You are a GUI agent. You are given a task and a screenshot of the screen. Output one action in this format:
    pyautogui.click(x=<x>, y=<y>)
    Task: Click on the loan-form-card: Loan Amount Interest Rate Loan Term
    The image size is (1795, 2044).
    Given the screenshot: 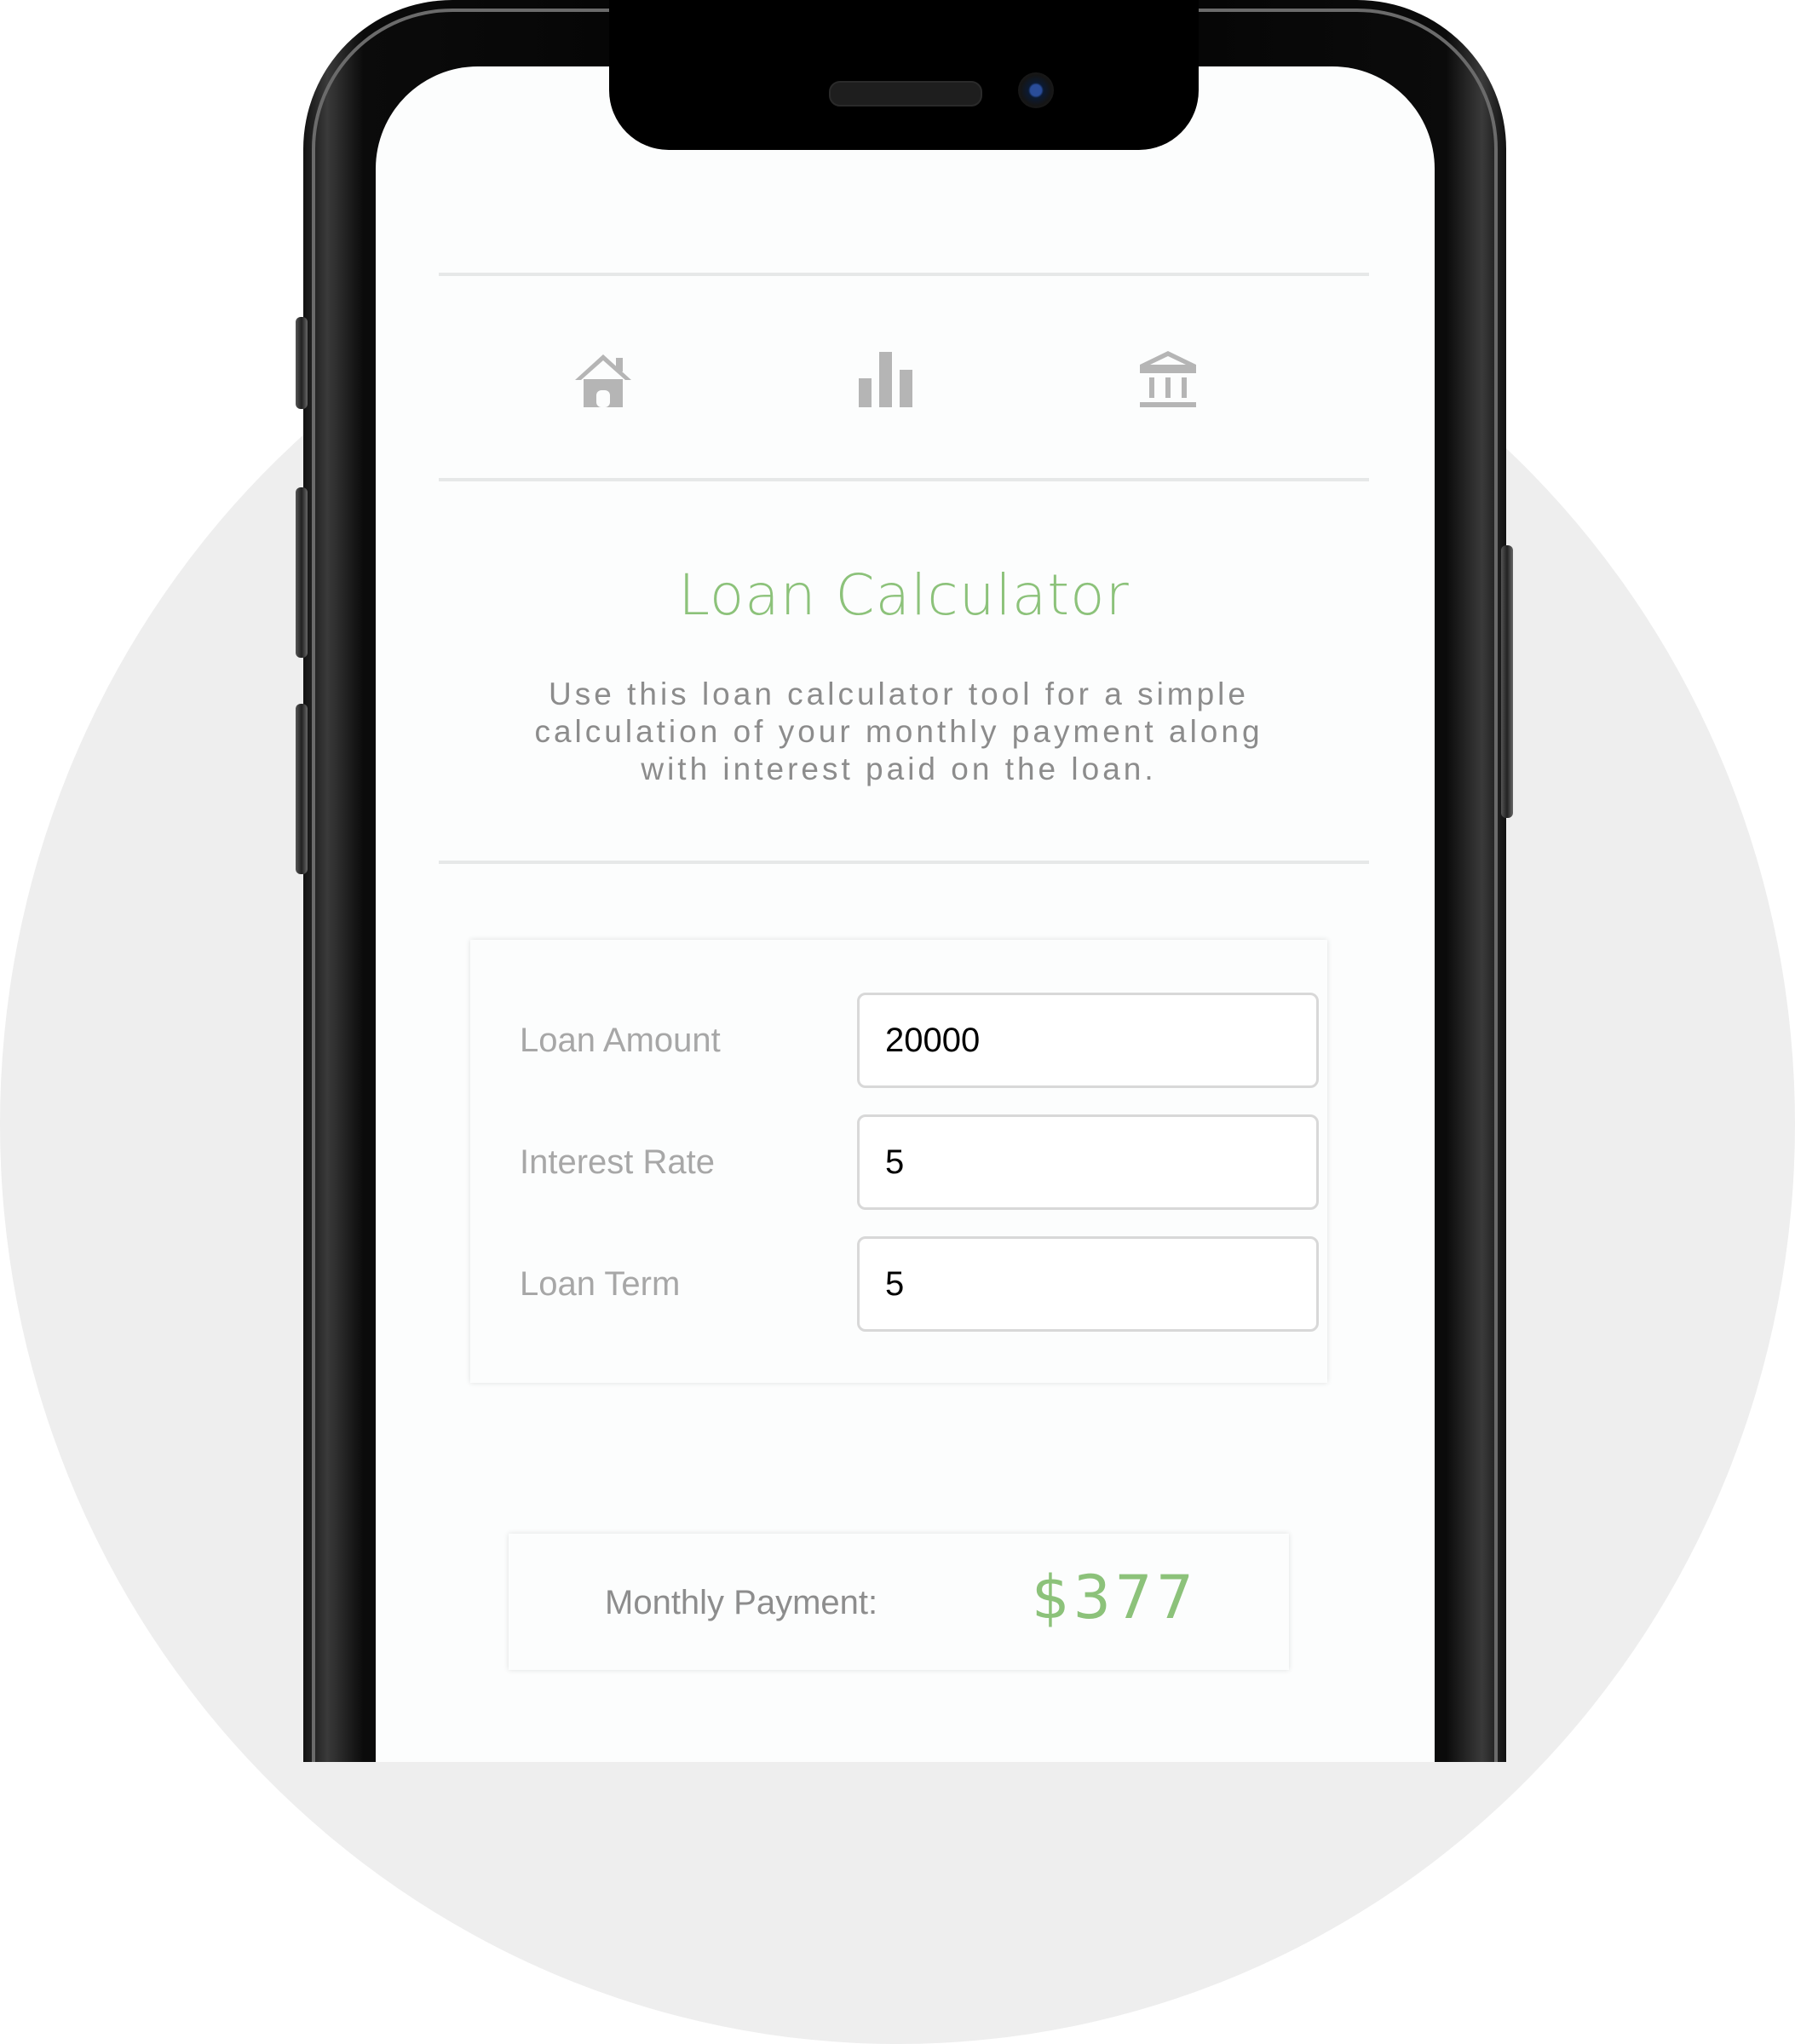 What is the action you would take?
    pyautogui.click(x=899, y=1161)
    